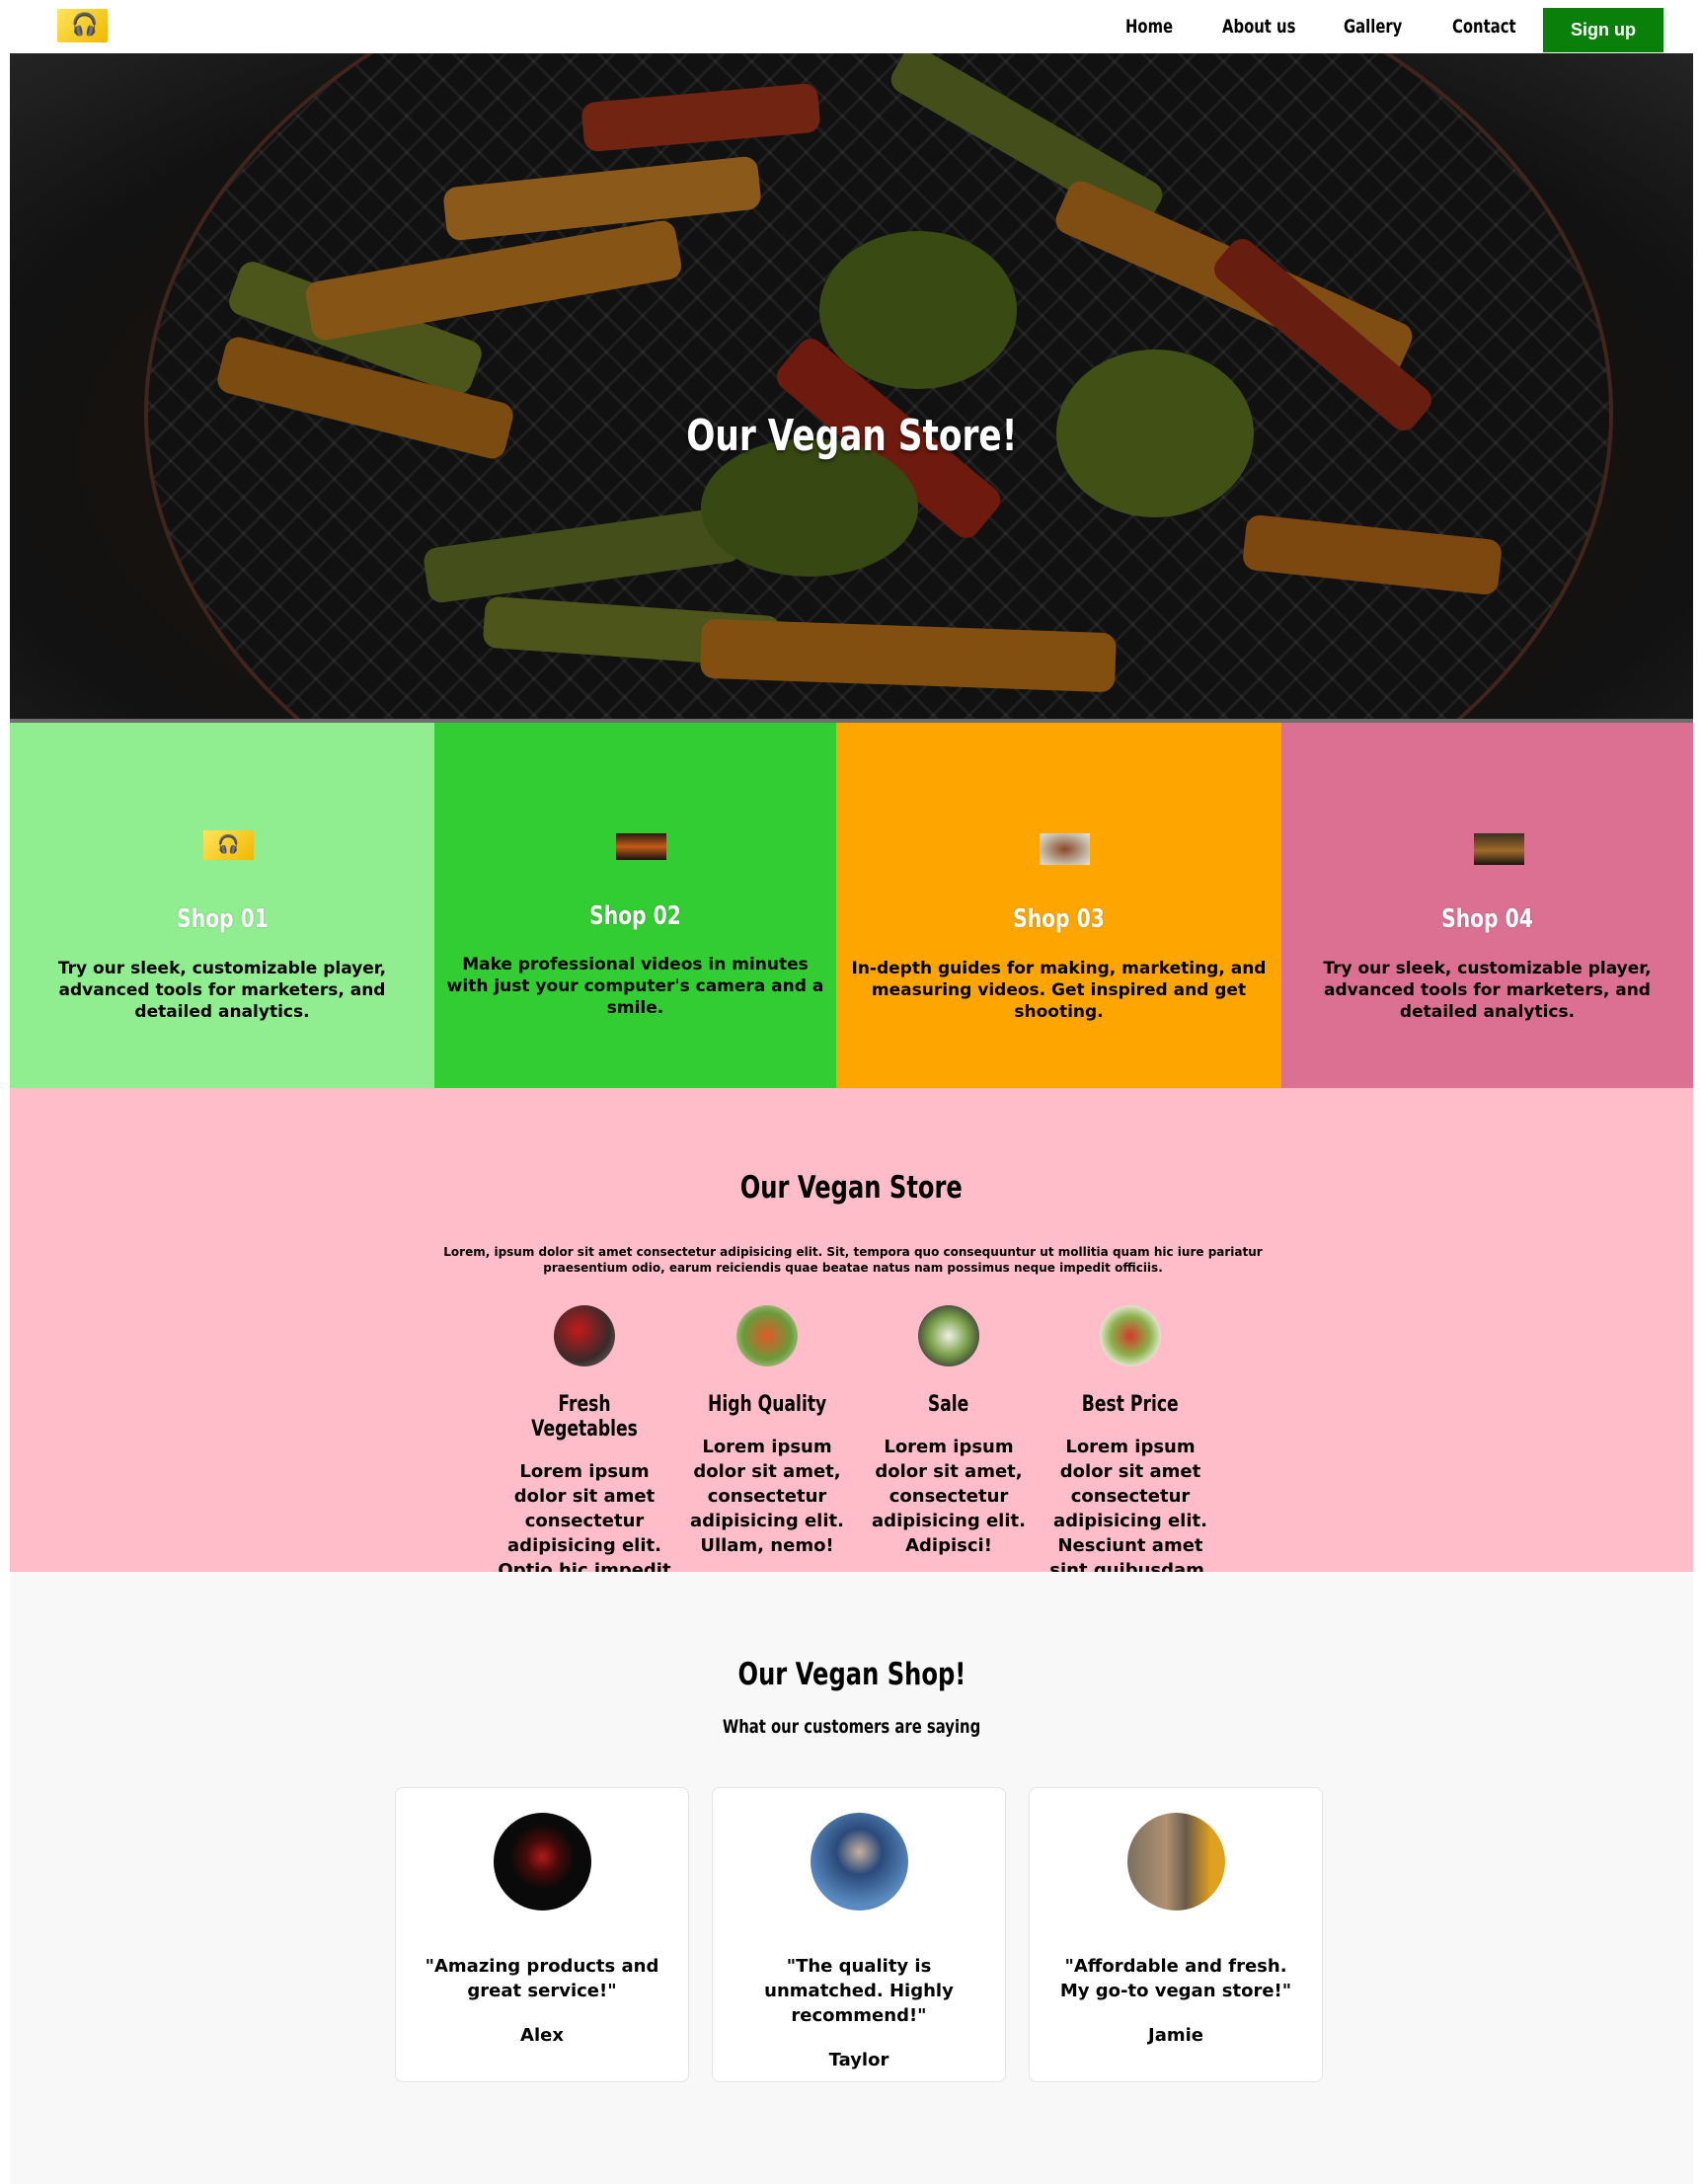 The height and width of the screenshot is (2184, 1700). I want to click on nav-link-gallery: Gallery, so click(1381, 27).